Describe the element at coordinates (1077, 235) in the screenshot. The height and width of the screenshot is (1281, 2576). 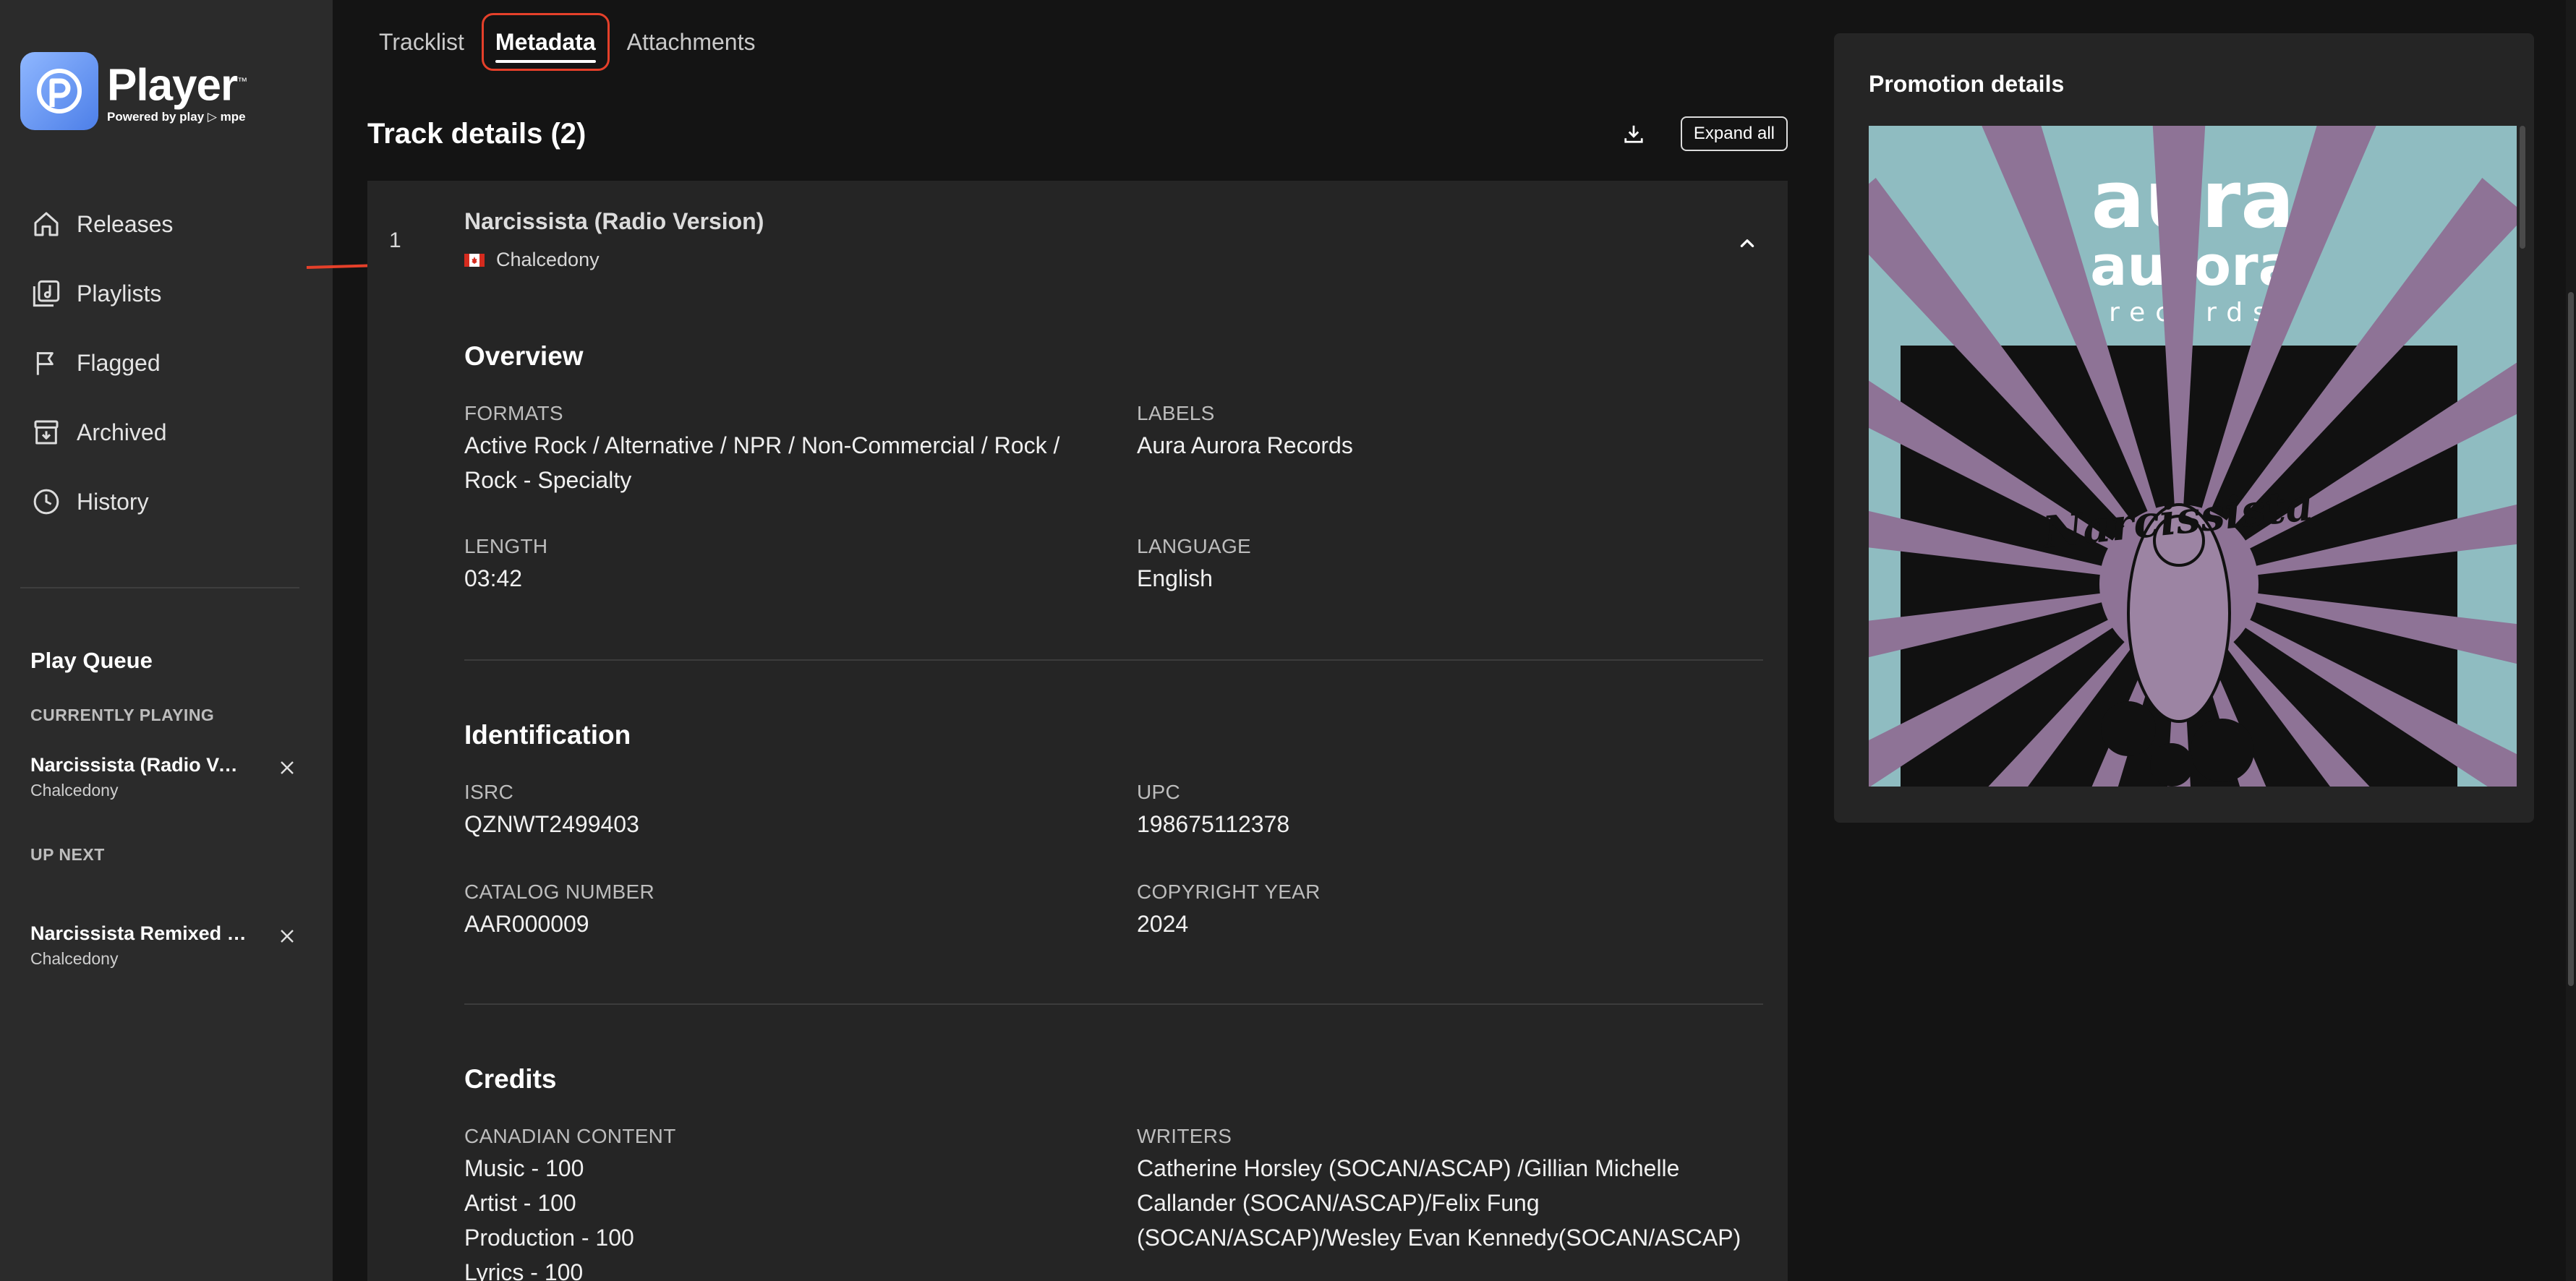
I see `track-row: 1 Narcissista (Radio Version) Chalcedony` at that location.